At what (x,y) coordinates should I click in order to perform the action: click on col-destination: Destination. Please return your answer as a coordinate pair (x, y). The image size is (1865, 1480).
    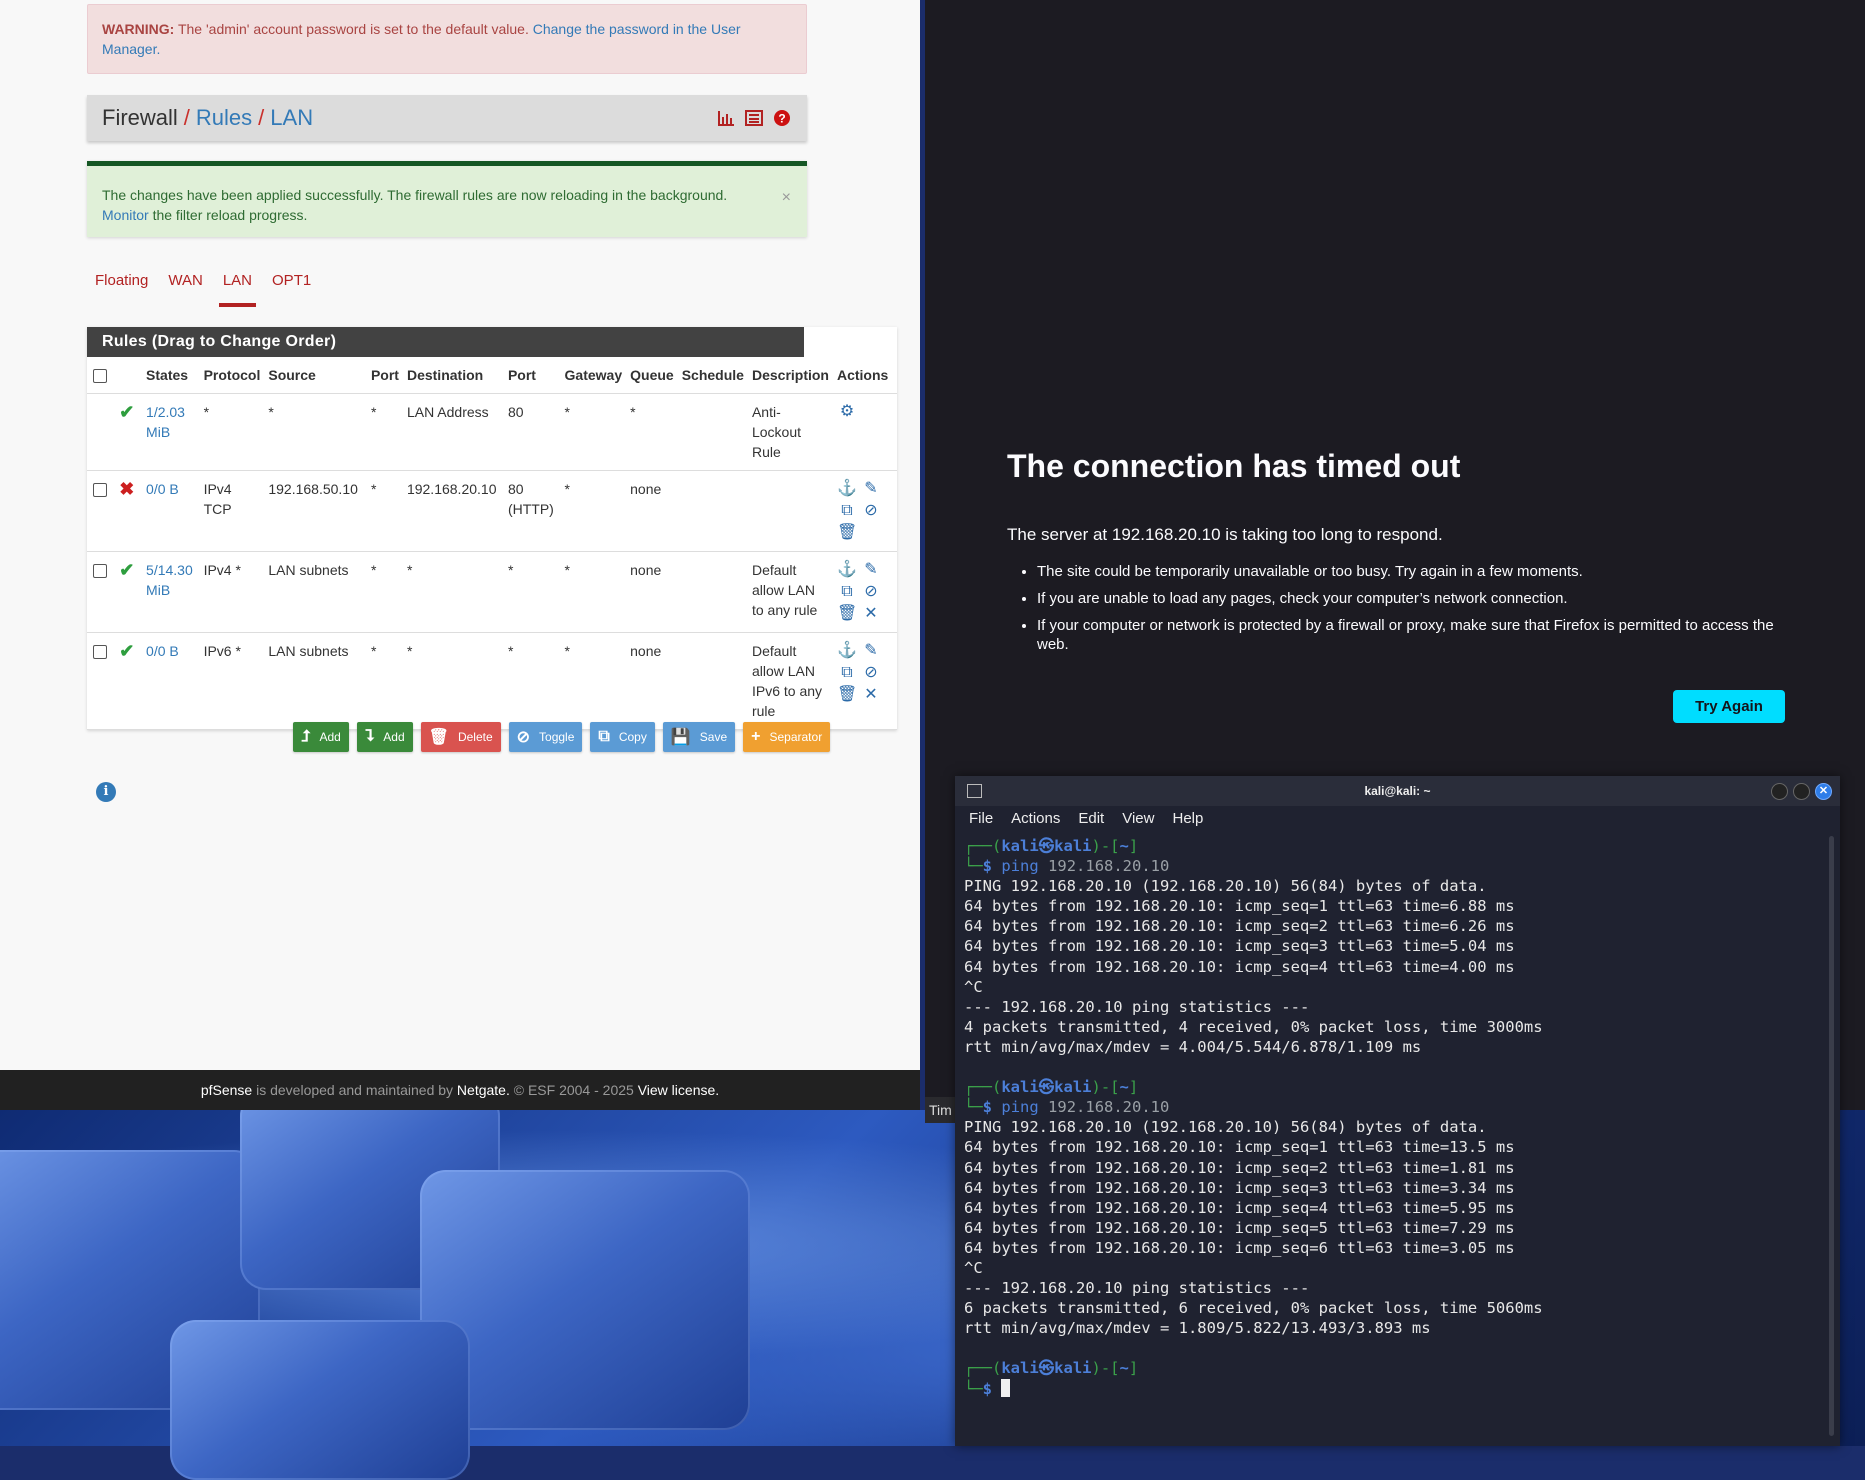
    Looking at the image, I should click on (453, 375).